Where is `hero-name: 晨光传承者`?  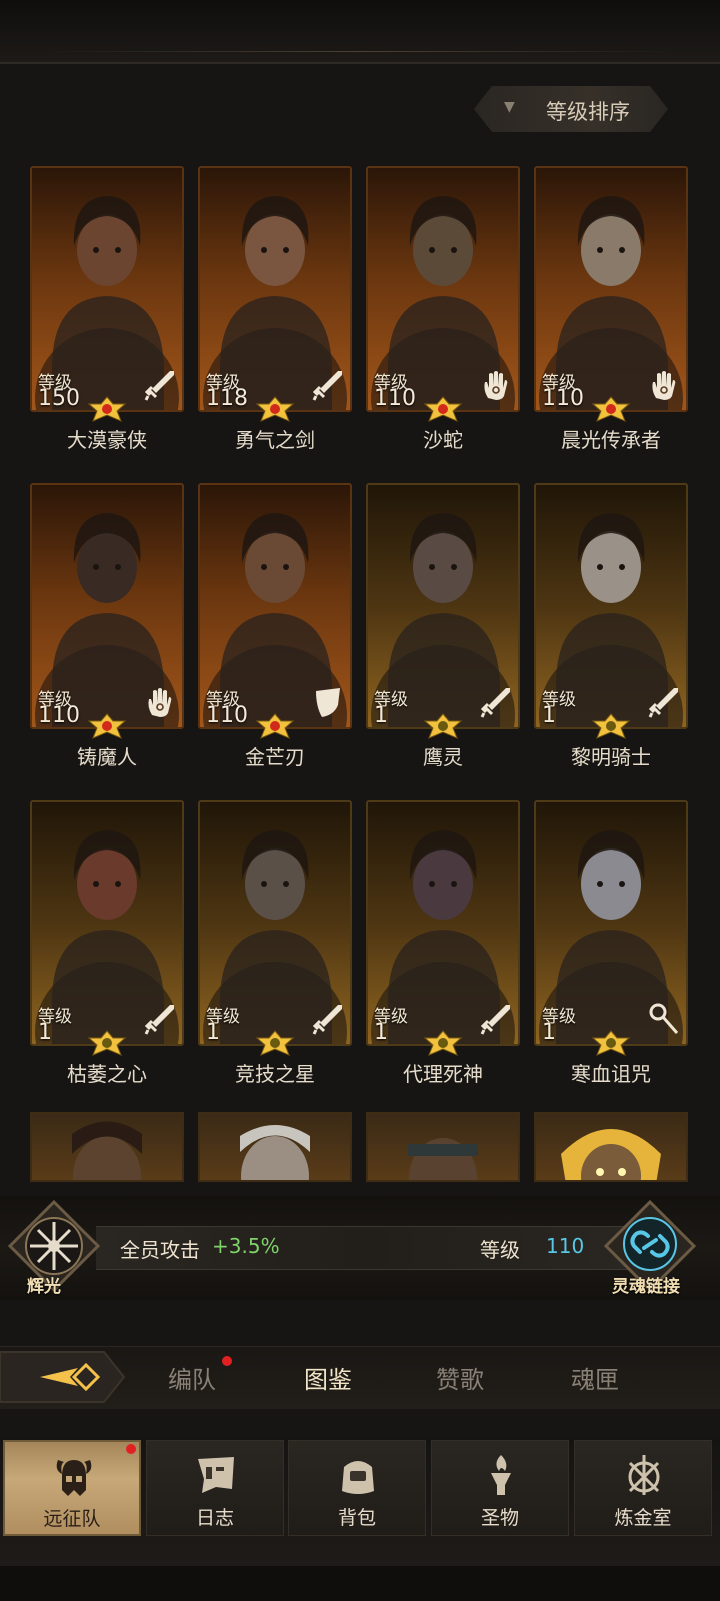 hero-name: 晨光传承者 is located at coordinates (611, 440).